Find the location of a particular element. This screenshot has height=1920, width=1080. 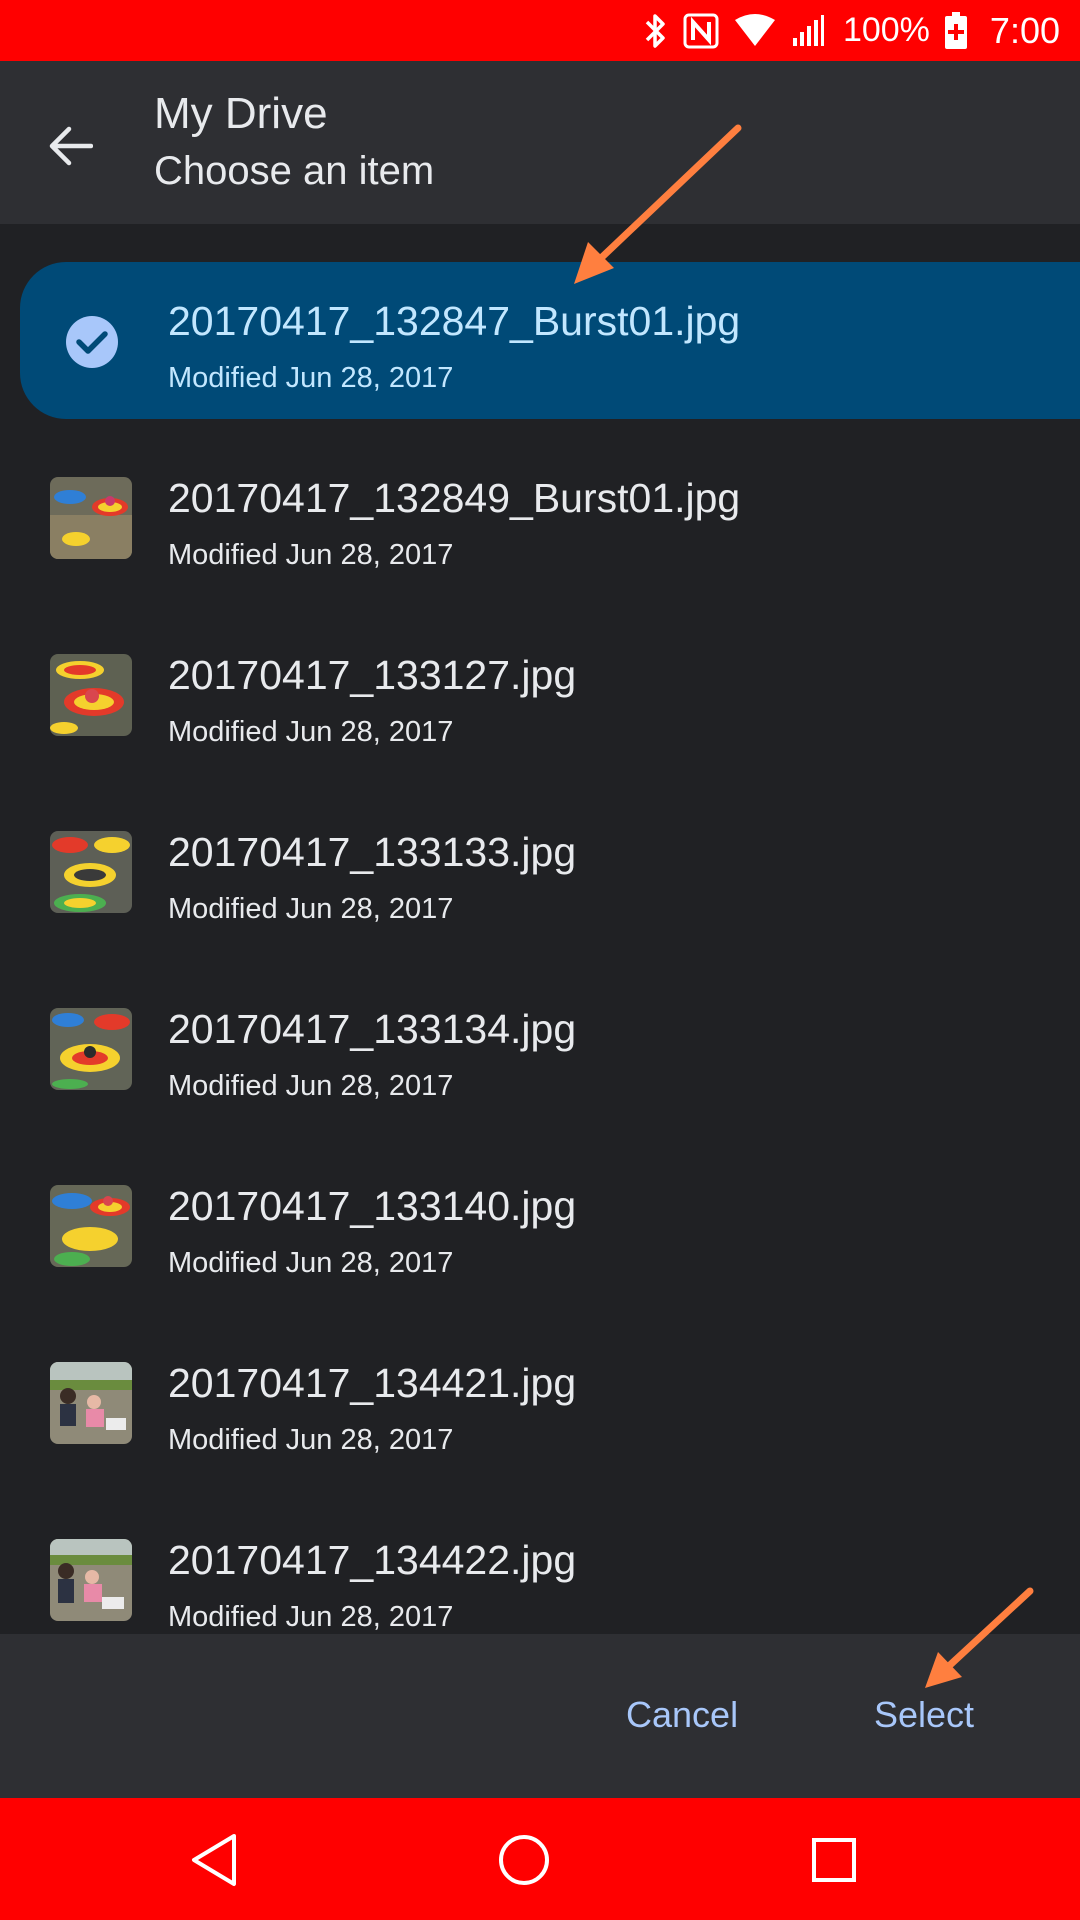

file-name: 20170417_132847_Burst01.jpg is located at coordinates (454, 321).